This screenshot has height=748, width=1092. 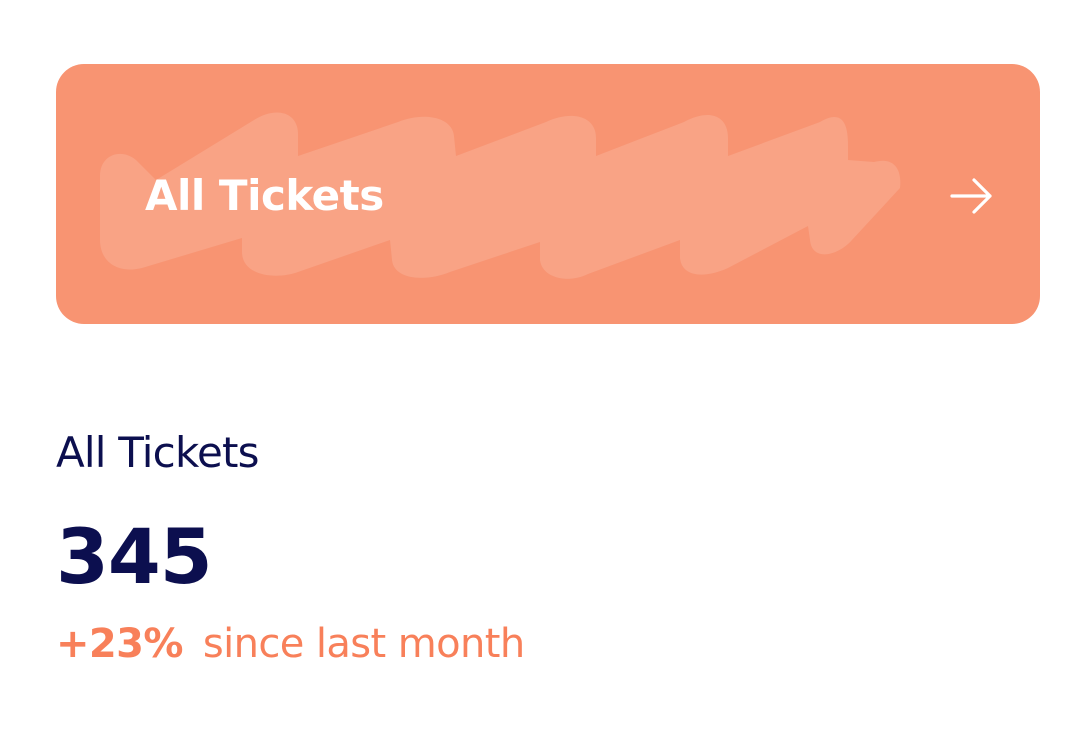 What do you see at coordinates (973, 196) in the screenshot?
I see `arrow-right-icon` at bounding box center [973, 196].